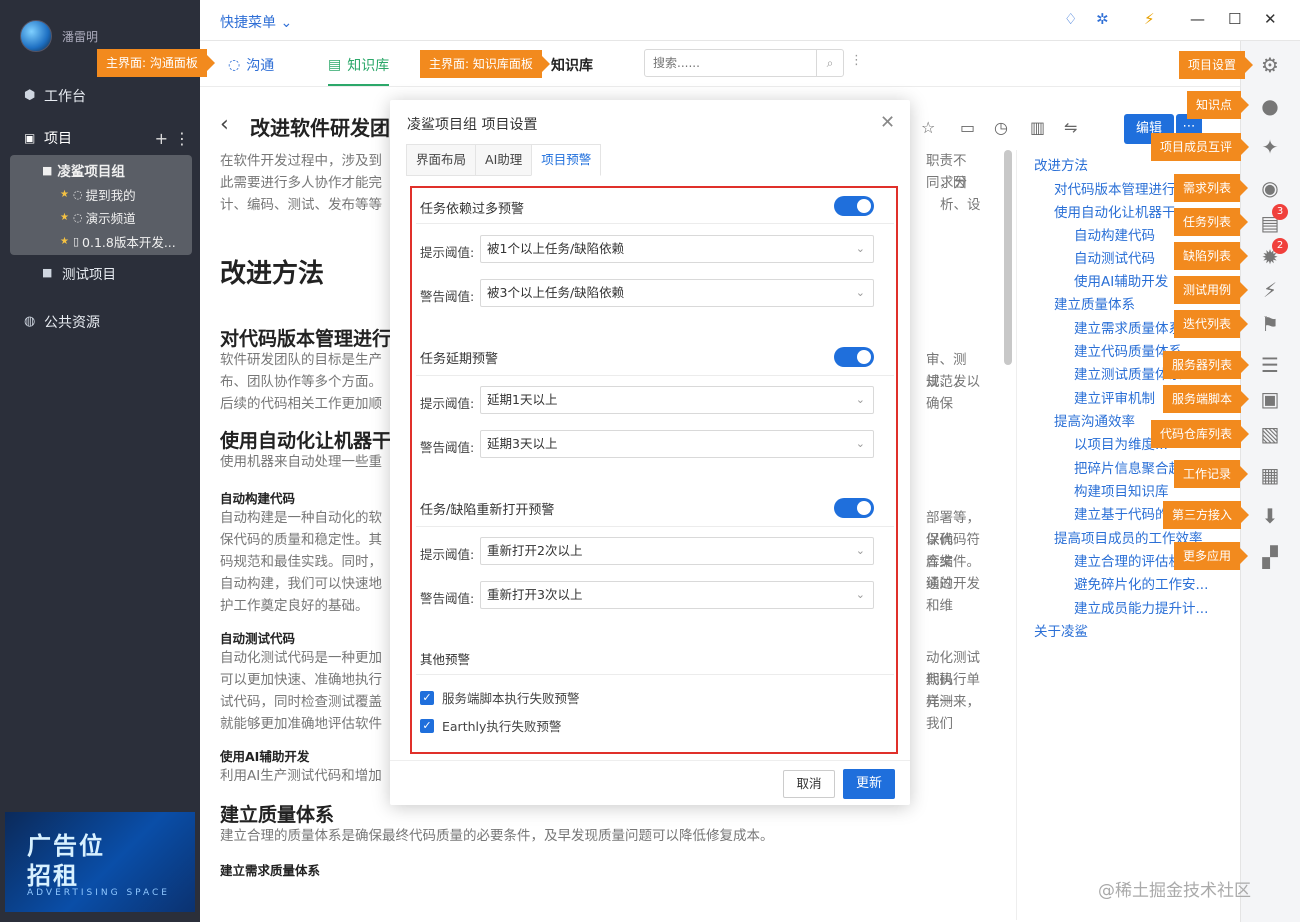 The width and height of the screenshot is (1300, 922). I want to click on tab-layout: 界面布局, so click(441, 160).